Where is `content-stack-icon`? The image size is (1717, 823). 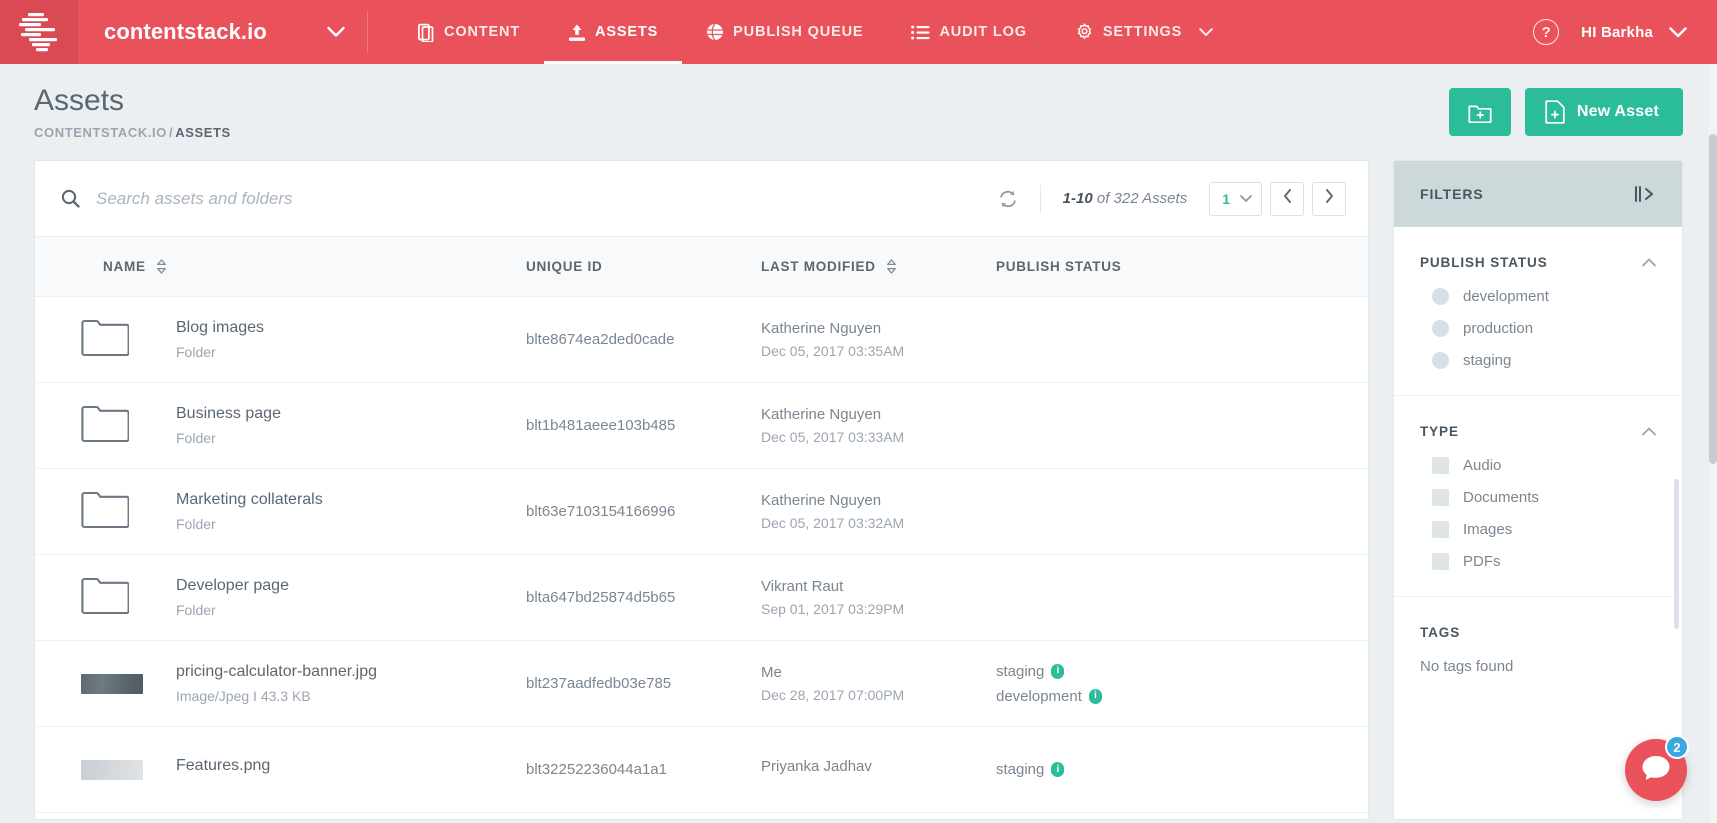
content-stack-icon is located at coordinates (426, 32).